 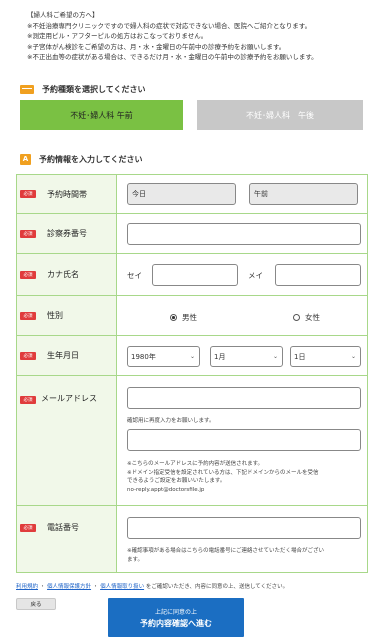 What do you see at coordinates (300, 356) in the screenshot?
I see `birth-day-value: 1日` at bounding box center [300, 356].